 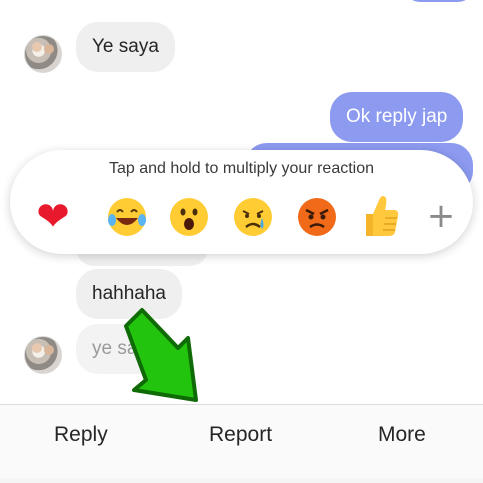 I want to click on heart-icon: ❤, so click(x=53, y=217).